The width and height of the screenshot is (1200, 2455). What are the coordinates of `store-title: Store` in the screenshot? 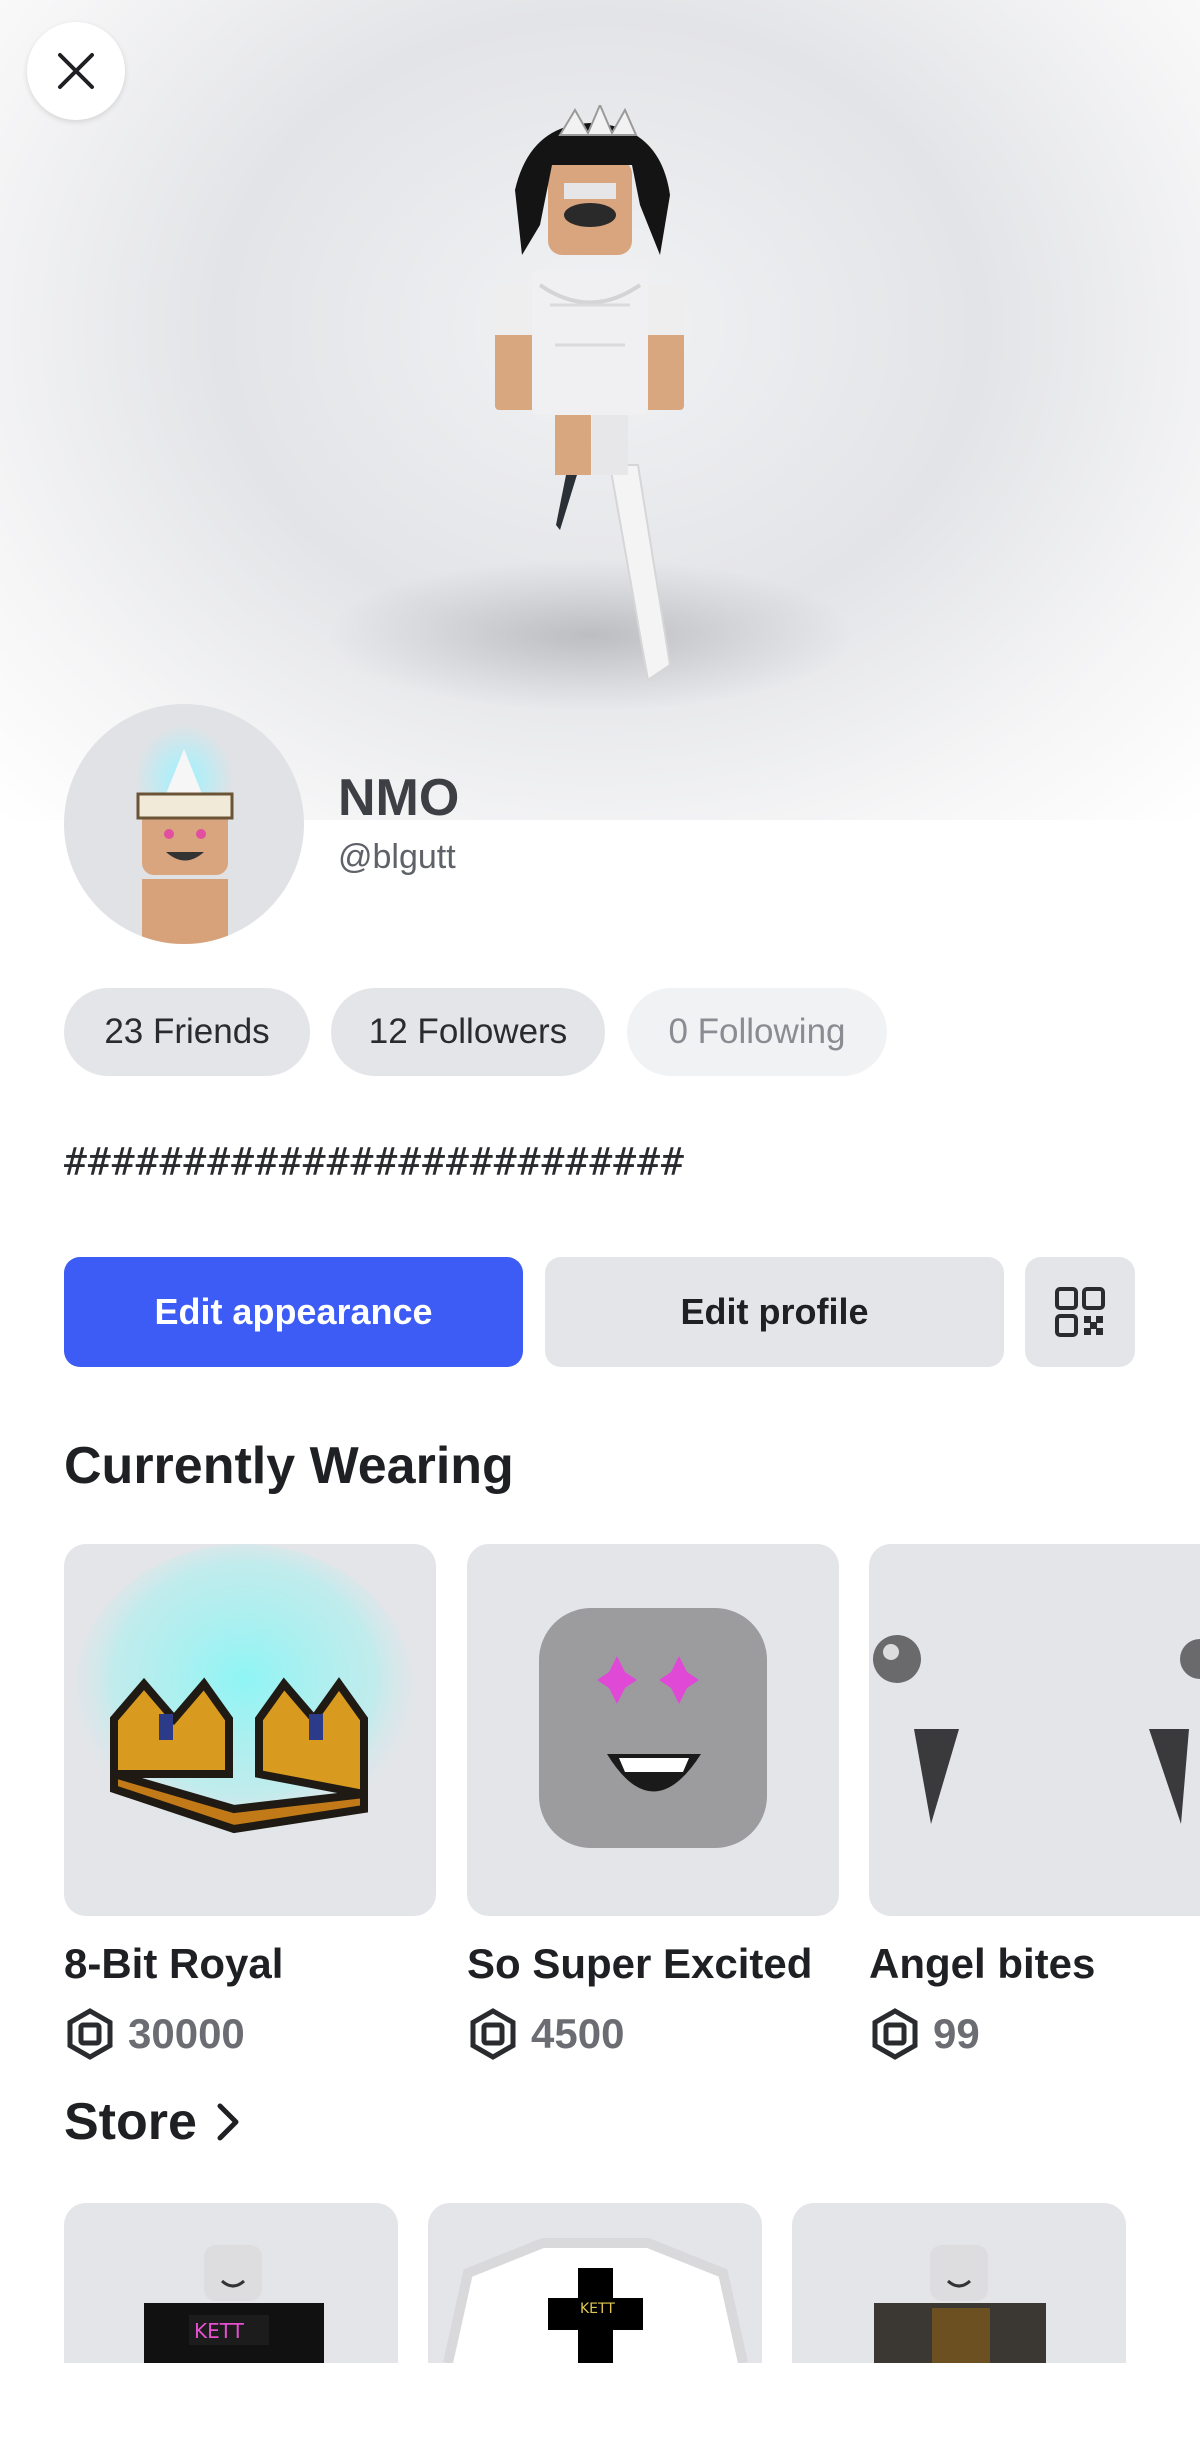 It's located at (130, 2122).